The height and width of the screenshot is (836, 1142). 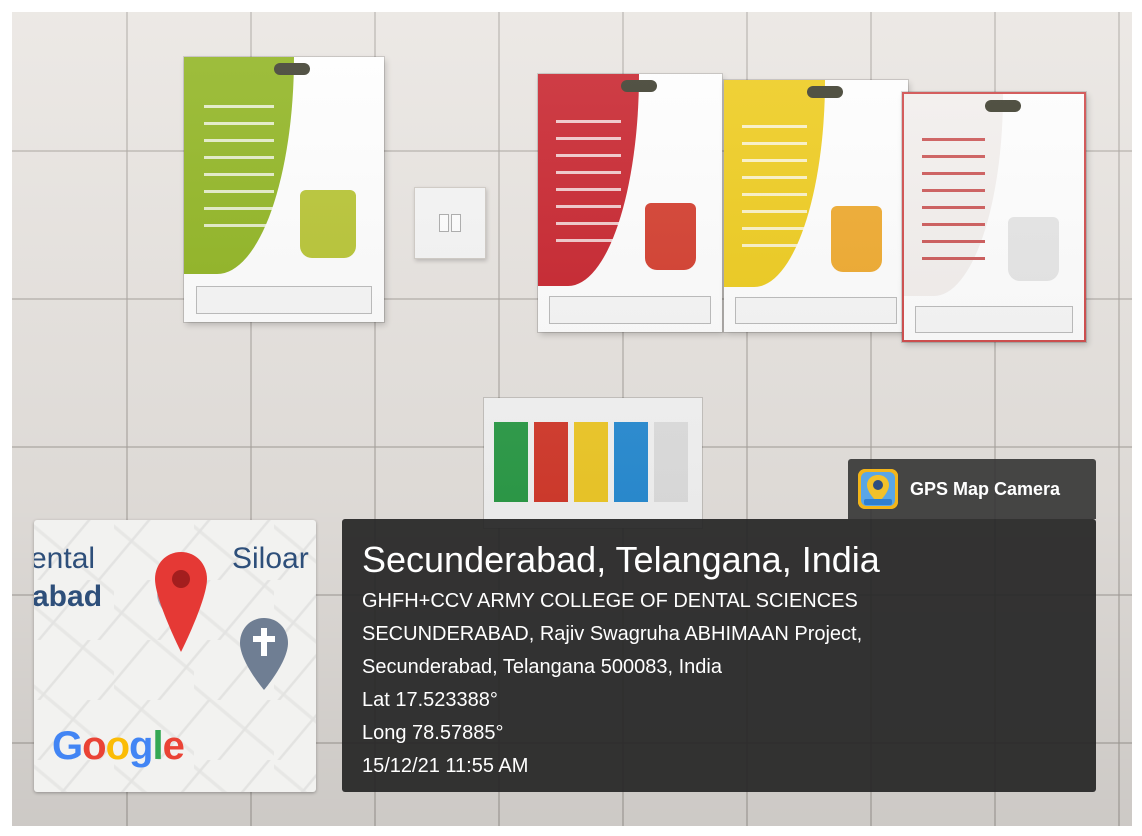 I want to click on address-line-1: GHFH+CCV ARMY COLLEGE OF DENTAL SCIENCES, so click(x=610, y=601).